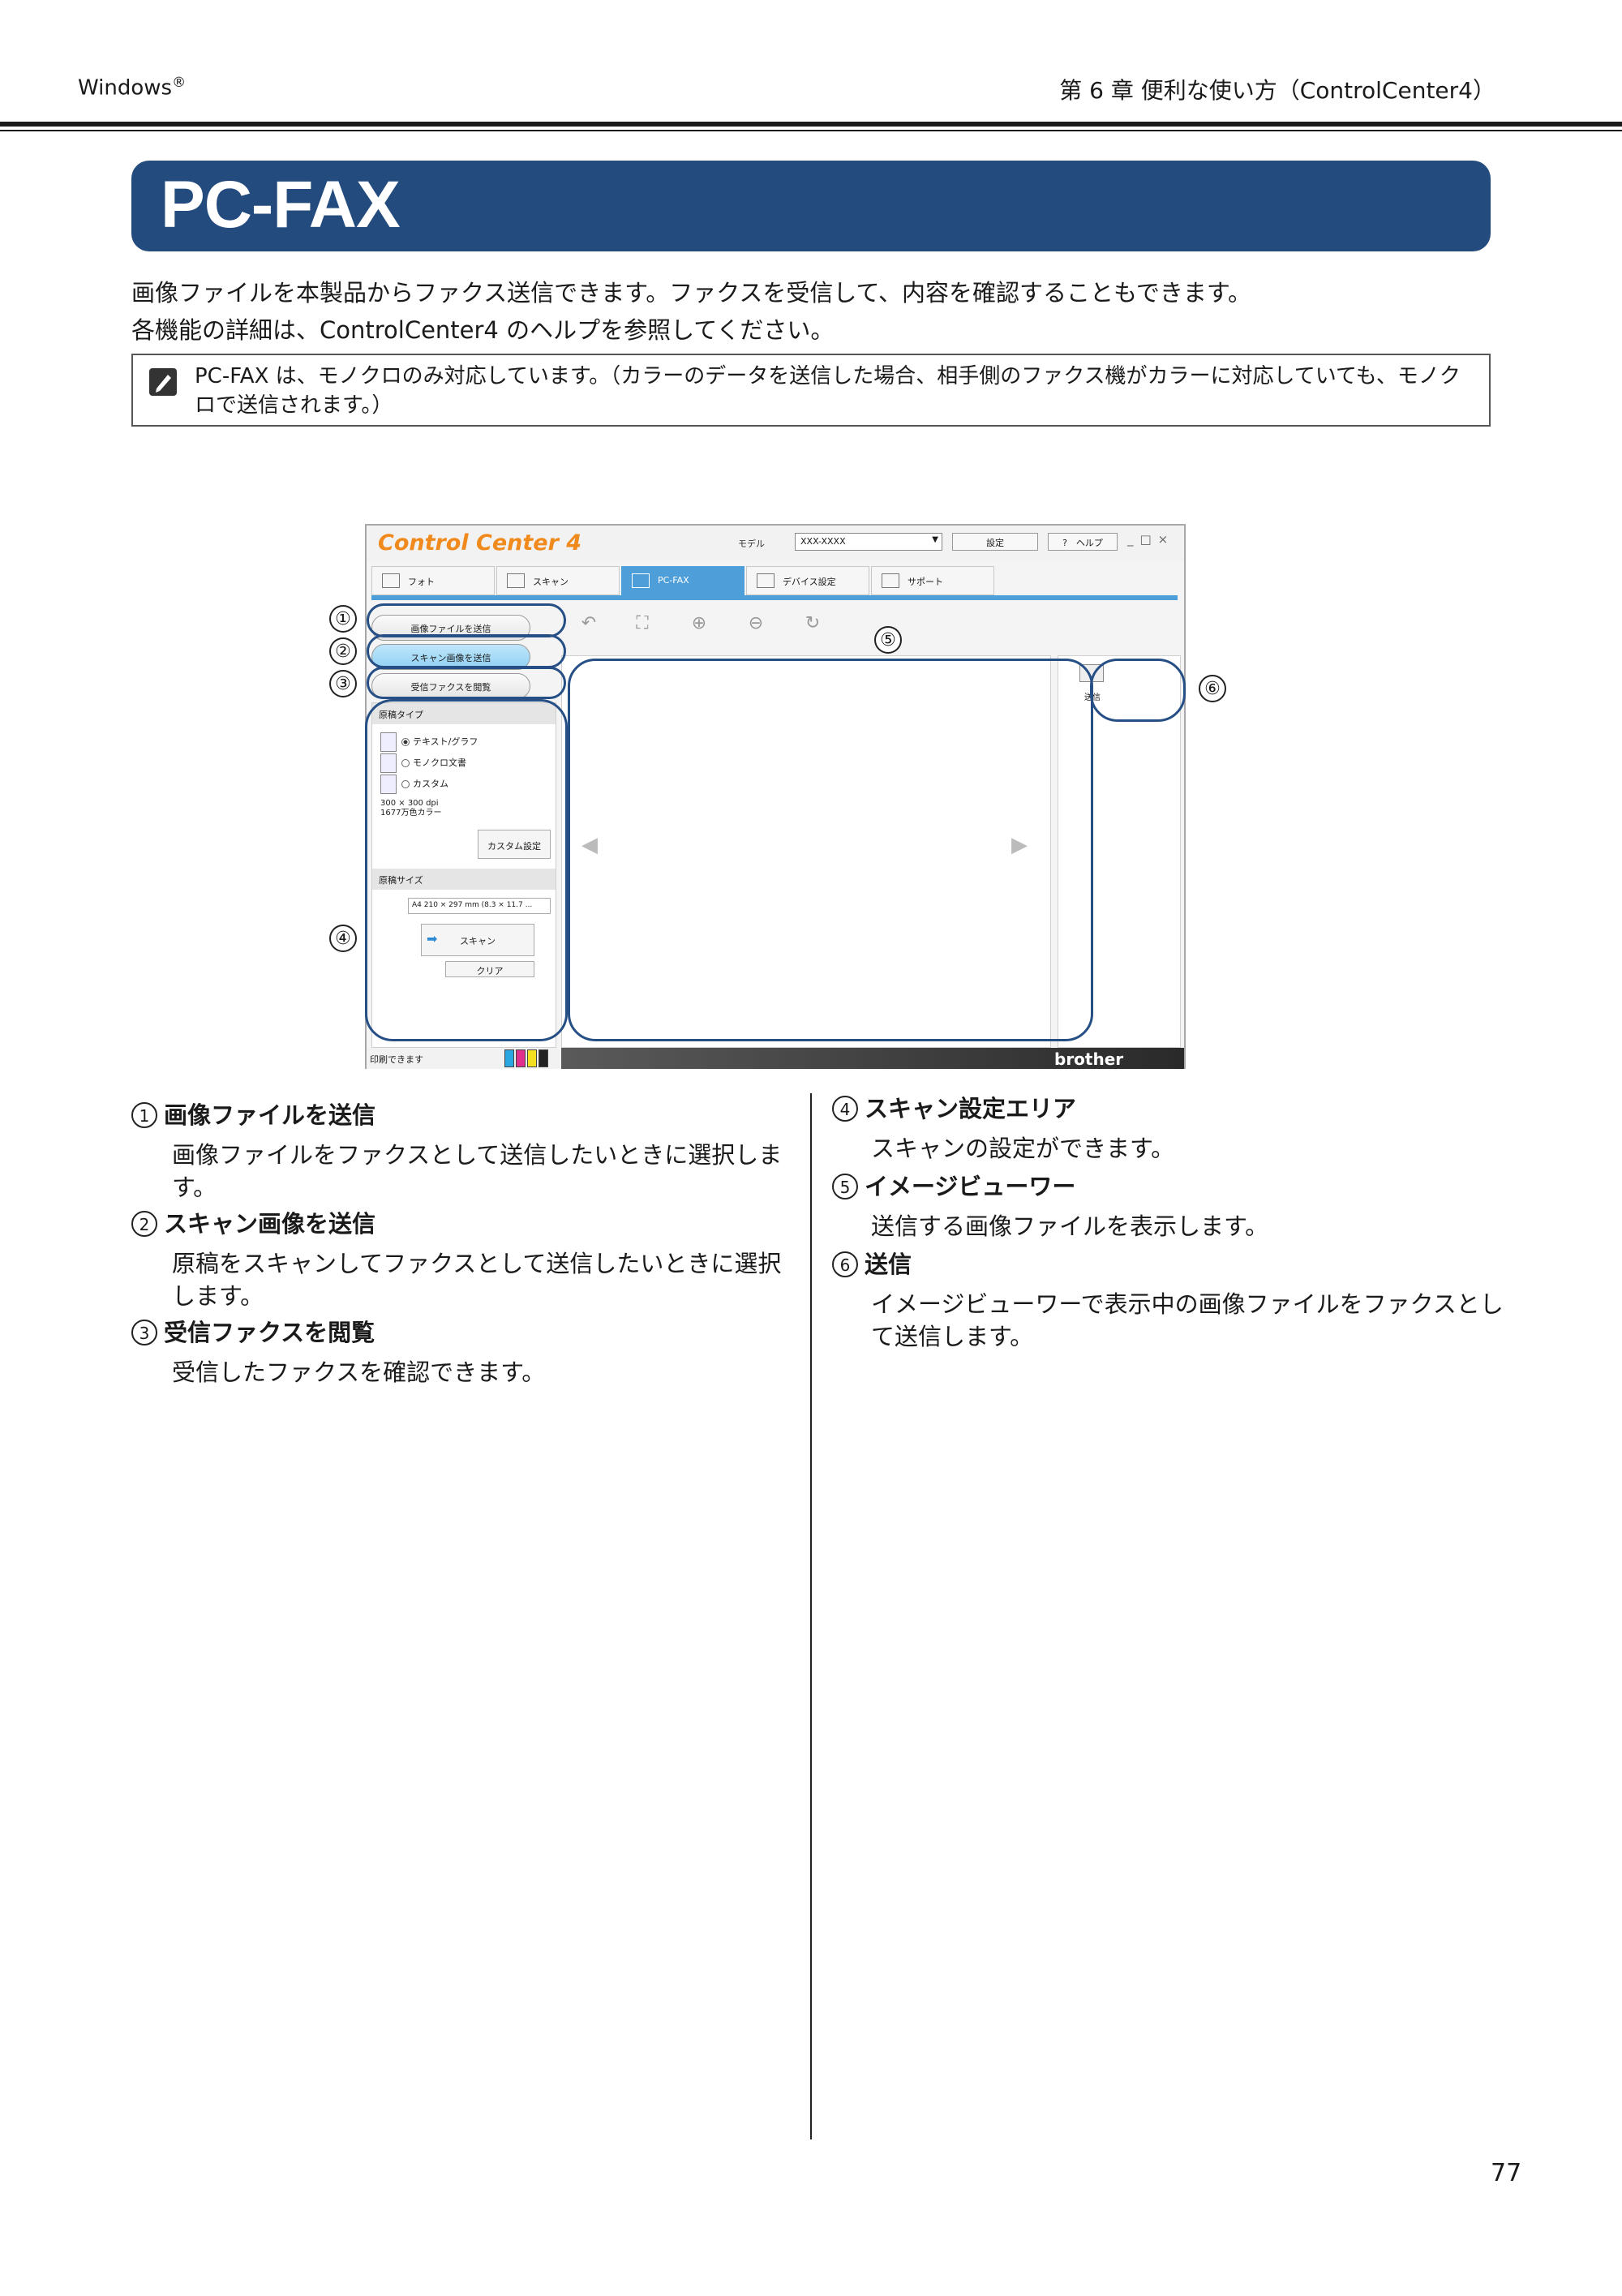 This screenshot has height=2296, width=1622. What do you see at coordinates (774, 597) in the screenshot?
I see `tab-underline` at bounding box center [774, 597].